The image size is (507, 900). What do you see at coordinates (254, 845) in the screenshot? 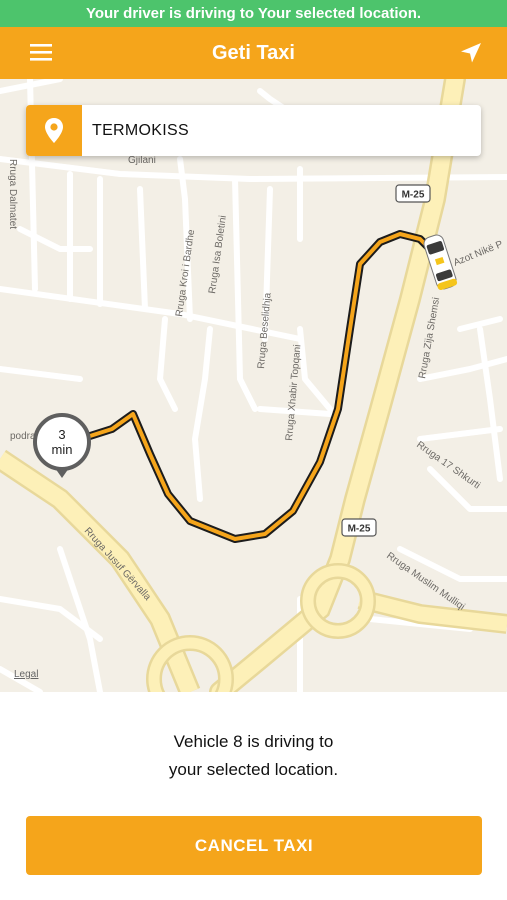
I see `cancel-taxi-button: CANCEL TAXI` at bounding box center [254, 845].